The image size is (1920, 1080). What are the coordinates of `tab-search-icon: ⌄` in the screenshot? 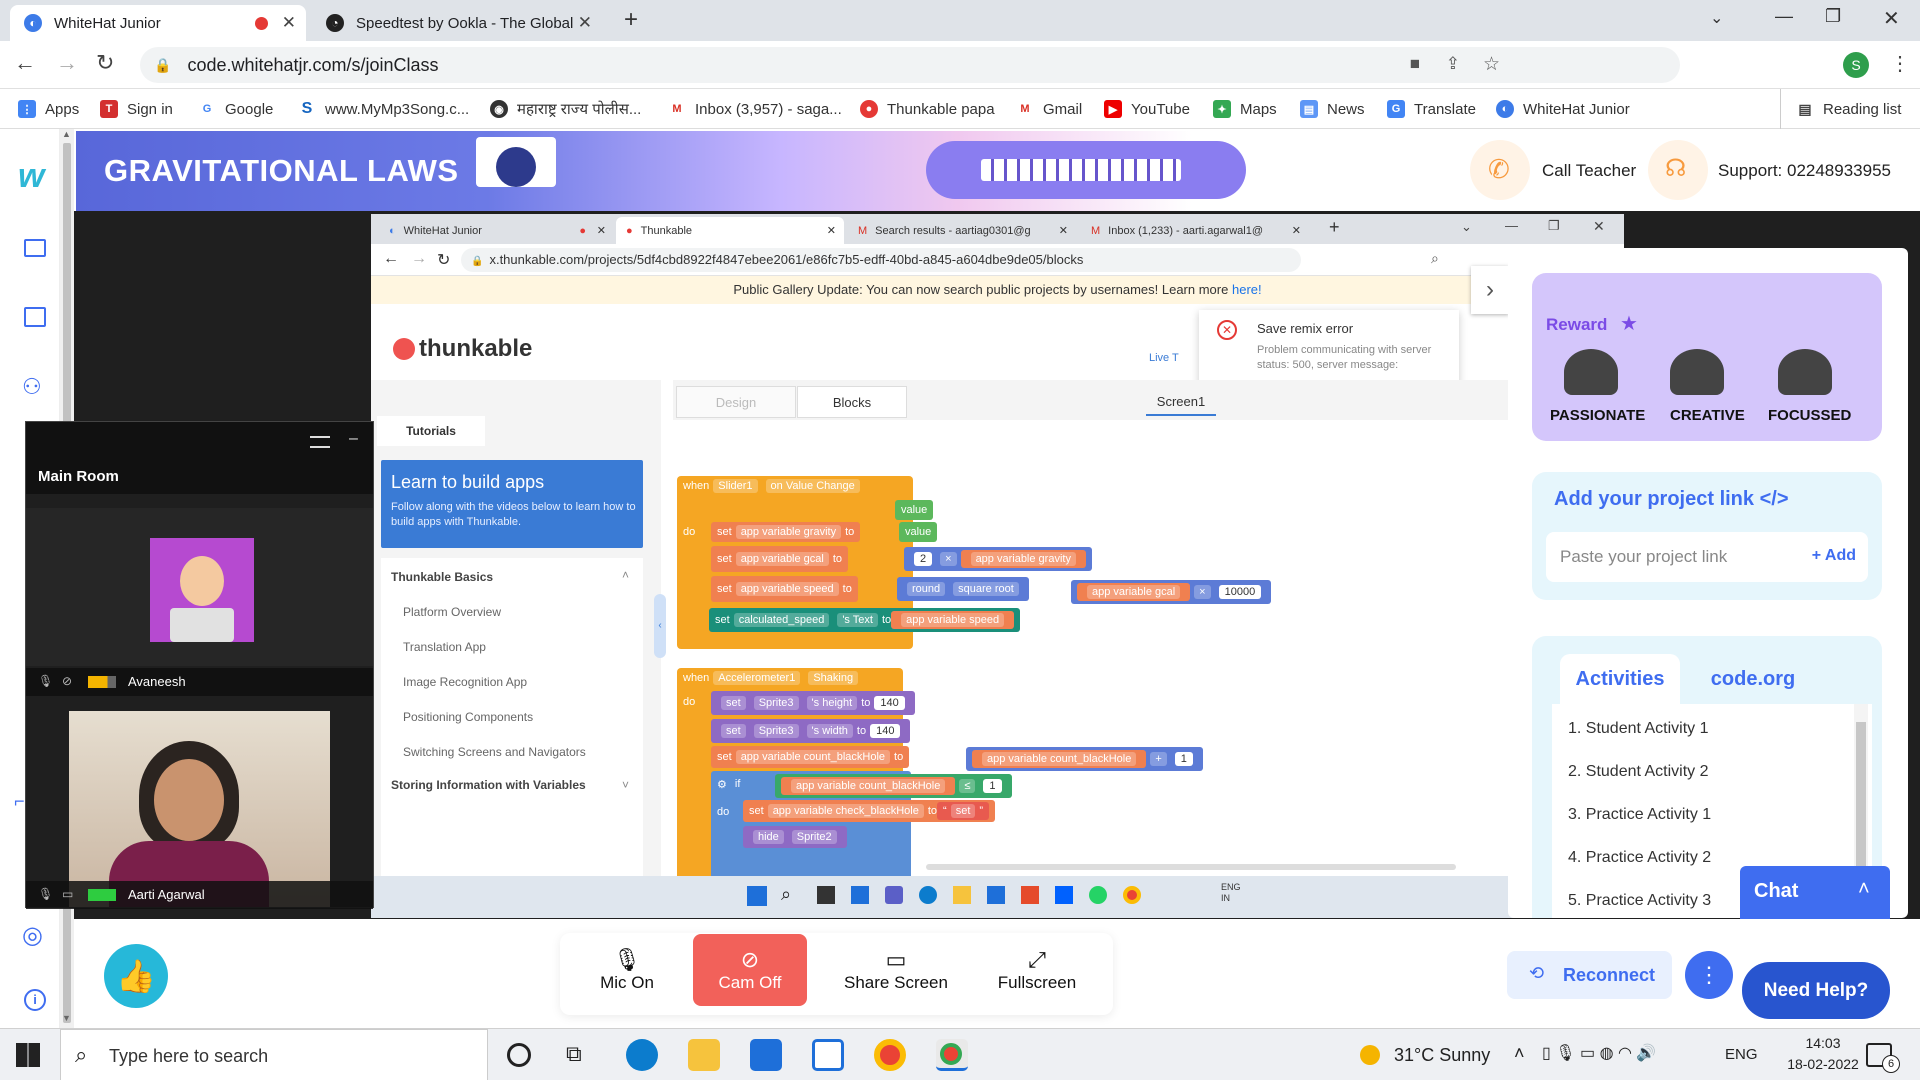 It's located at (1716, 18).